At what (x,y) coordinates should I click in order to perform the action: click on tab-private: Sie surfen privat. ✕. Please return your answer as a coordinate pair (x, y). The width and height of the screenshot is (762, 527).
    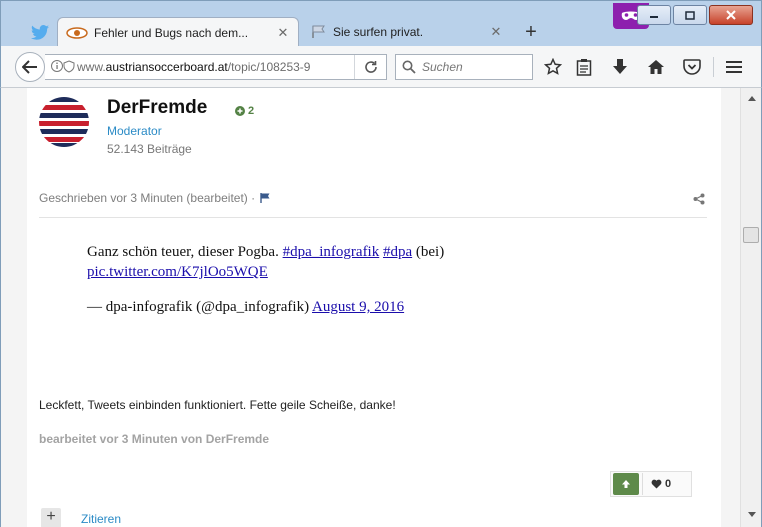
    Looking at the image, I should click on (407, 32).